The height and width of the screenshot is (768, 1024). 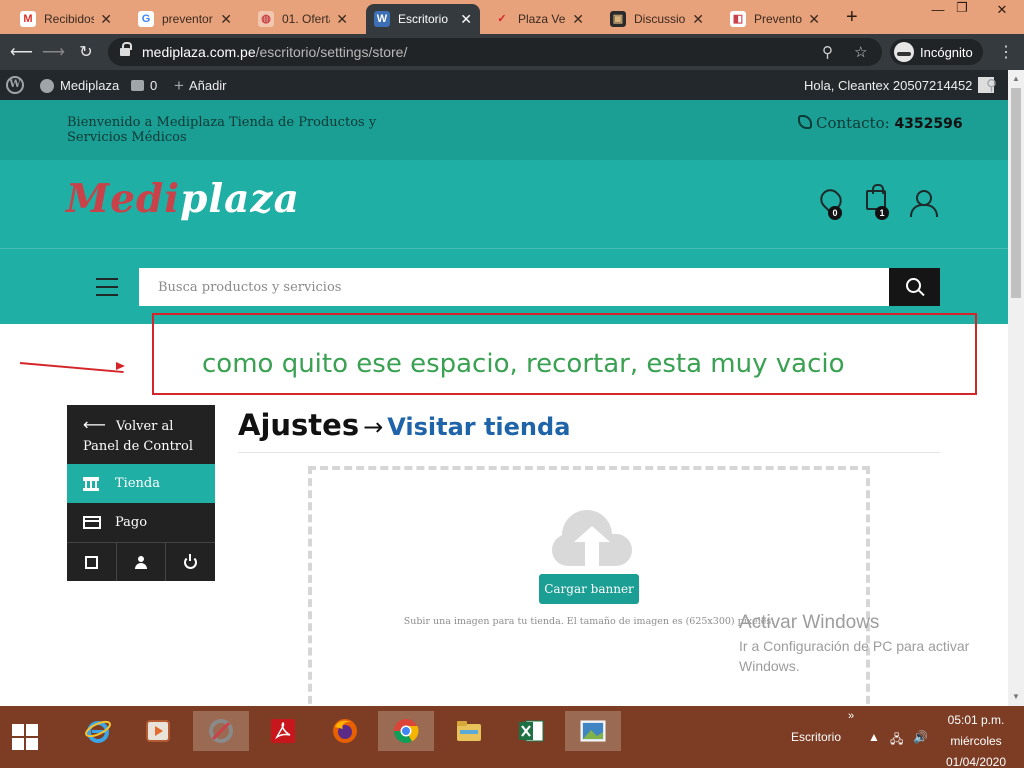 What do you see at coordinates (345, 731) in the screenshot?
I see `taskbar-firefox` at bounding box center [345, 731].